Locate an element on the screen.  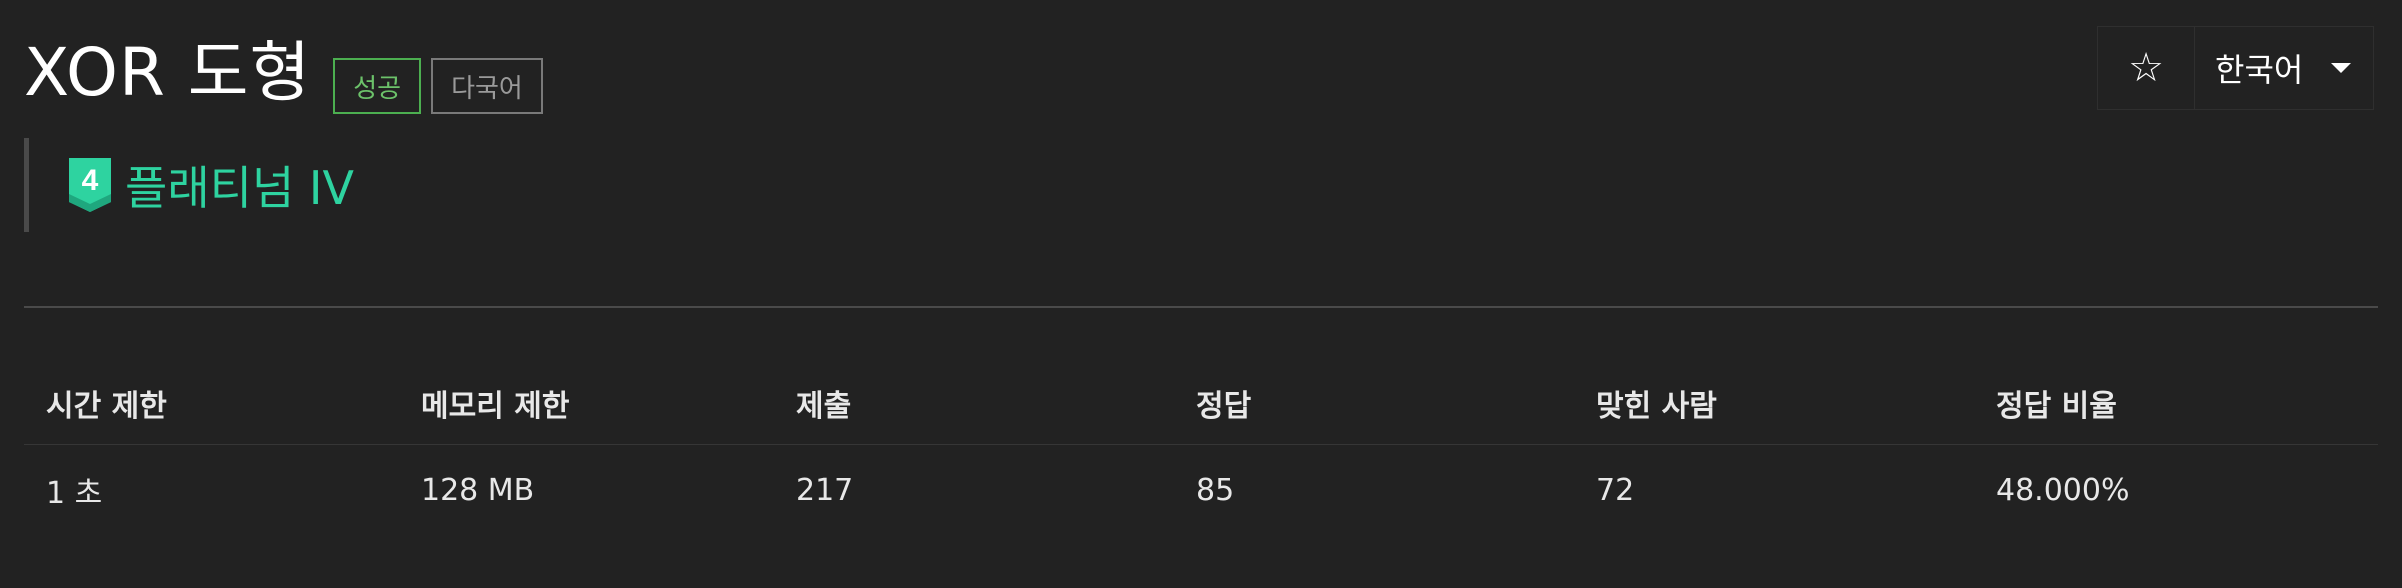
header-solved-users: 맞힌 사람 is located at coordinates (1656, 406).